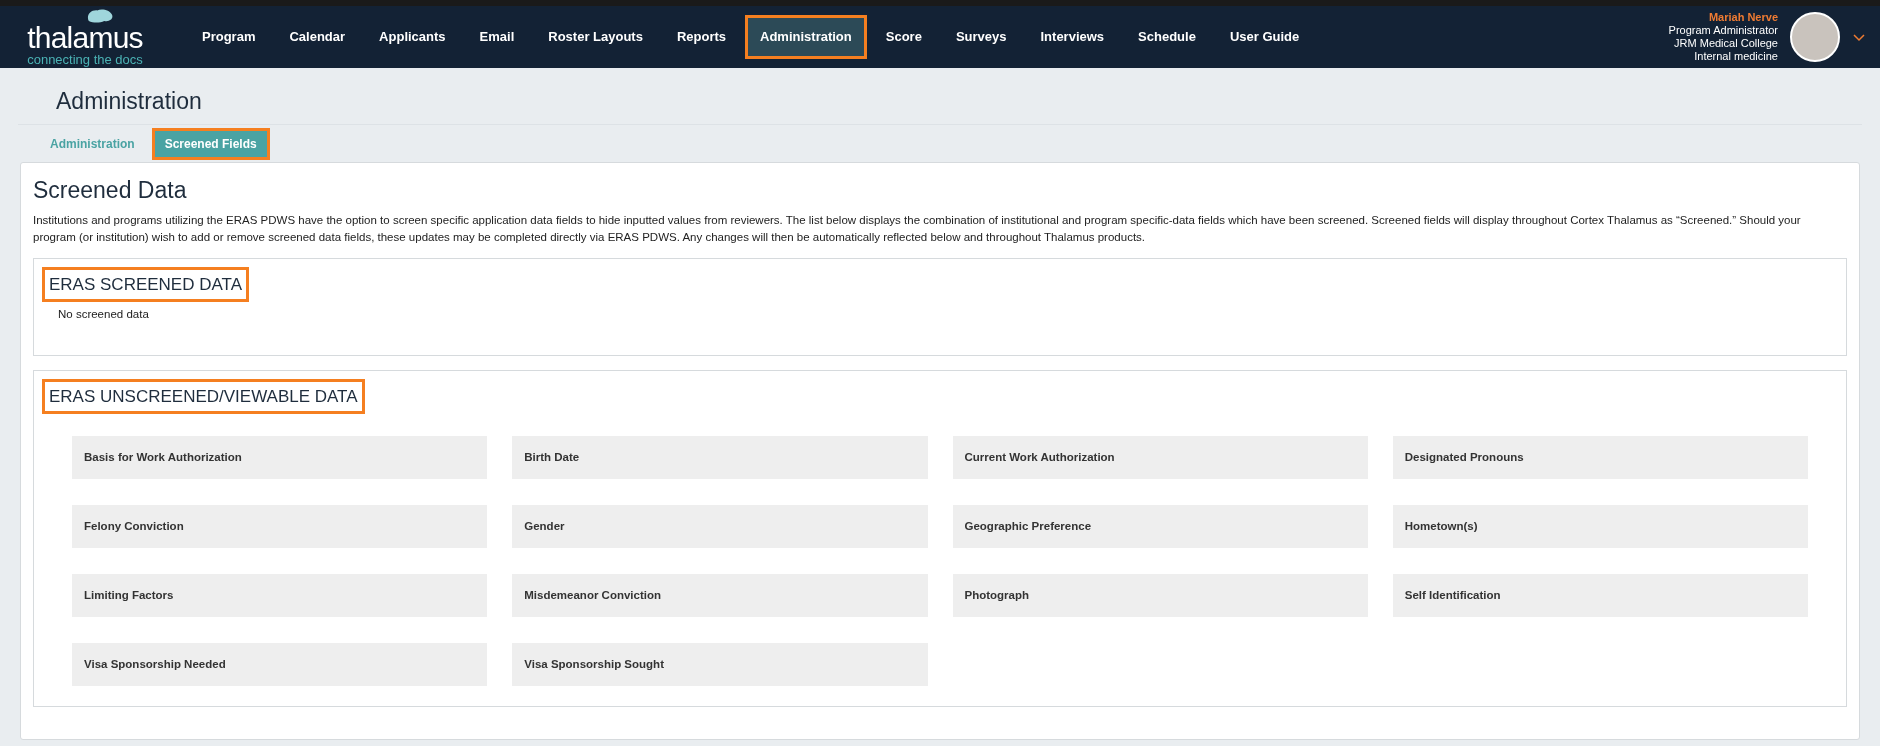 The width and height of the screenshot is (1880, 746). Describe the element at coordinates (229, 37) in the screenshot. I see `nav-item: Program` at that location.